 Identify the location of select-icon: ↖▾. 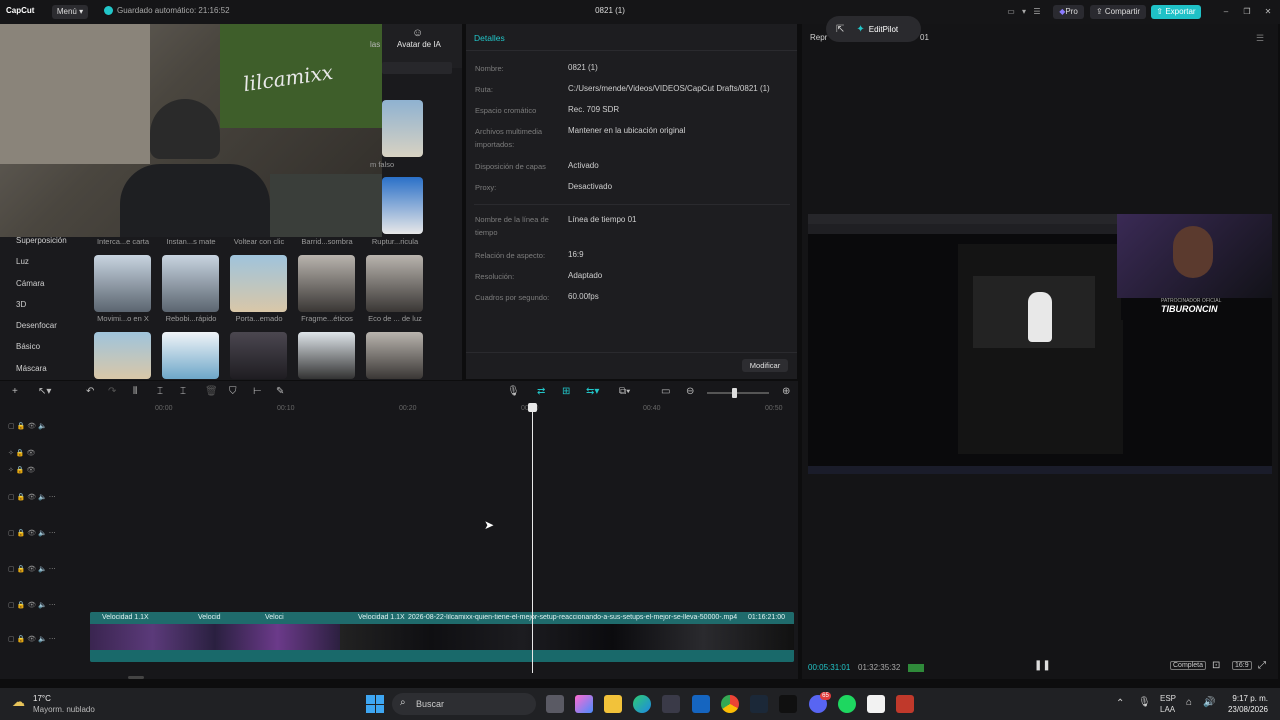
(44, 391).